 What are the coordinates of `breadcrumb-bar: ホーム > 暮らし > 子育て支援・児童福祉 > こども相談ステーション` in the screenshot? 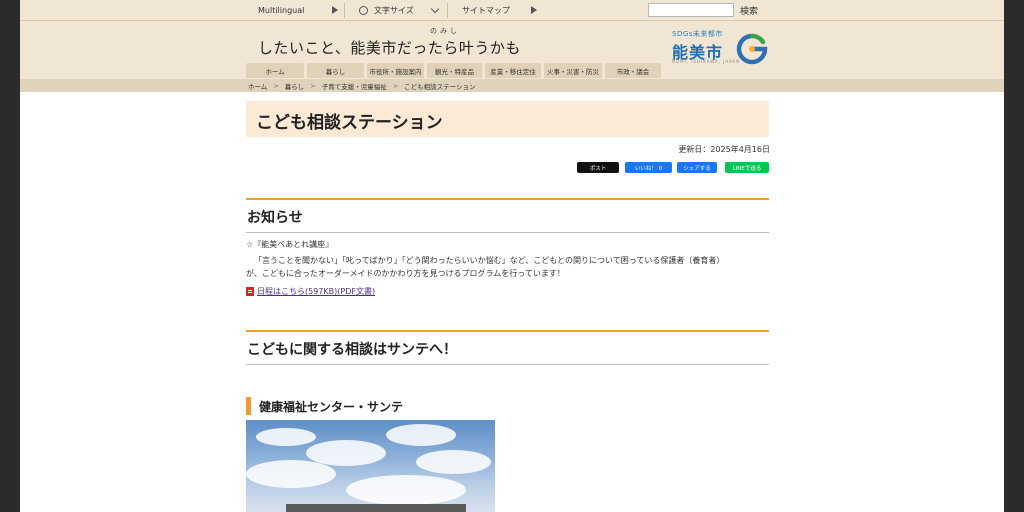 It's located at (512, 85).